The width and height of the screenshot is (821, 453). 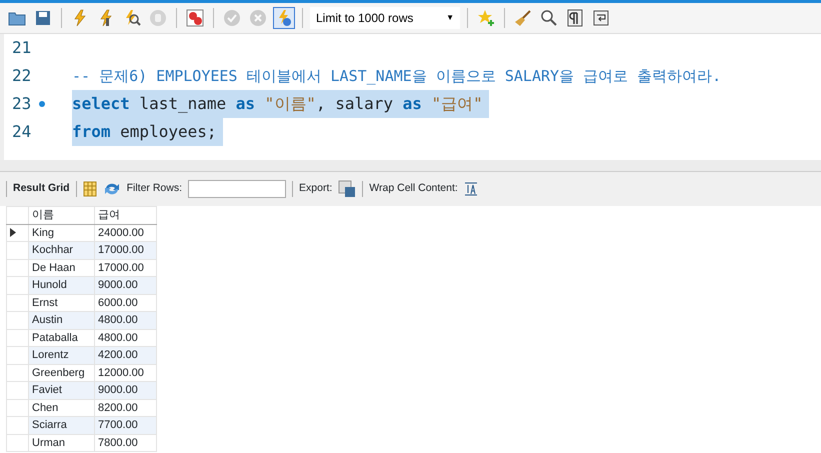 I want to click on row-pointer-icon, so click(x=13, y=233).